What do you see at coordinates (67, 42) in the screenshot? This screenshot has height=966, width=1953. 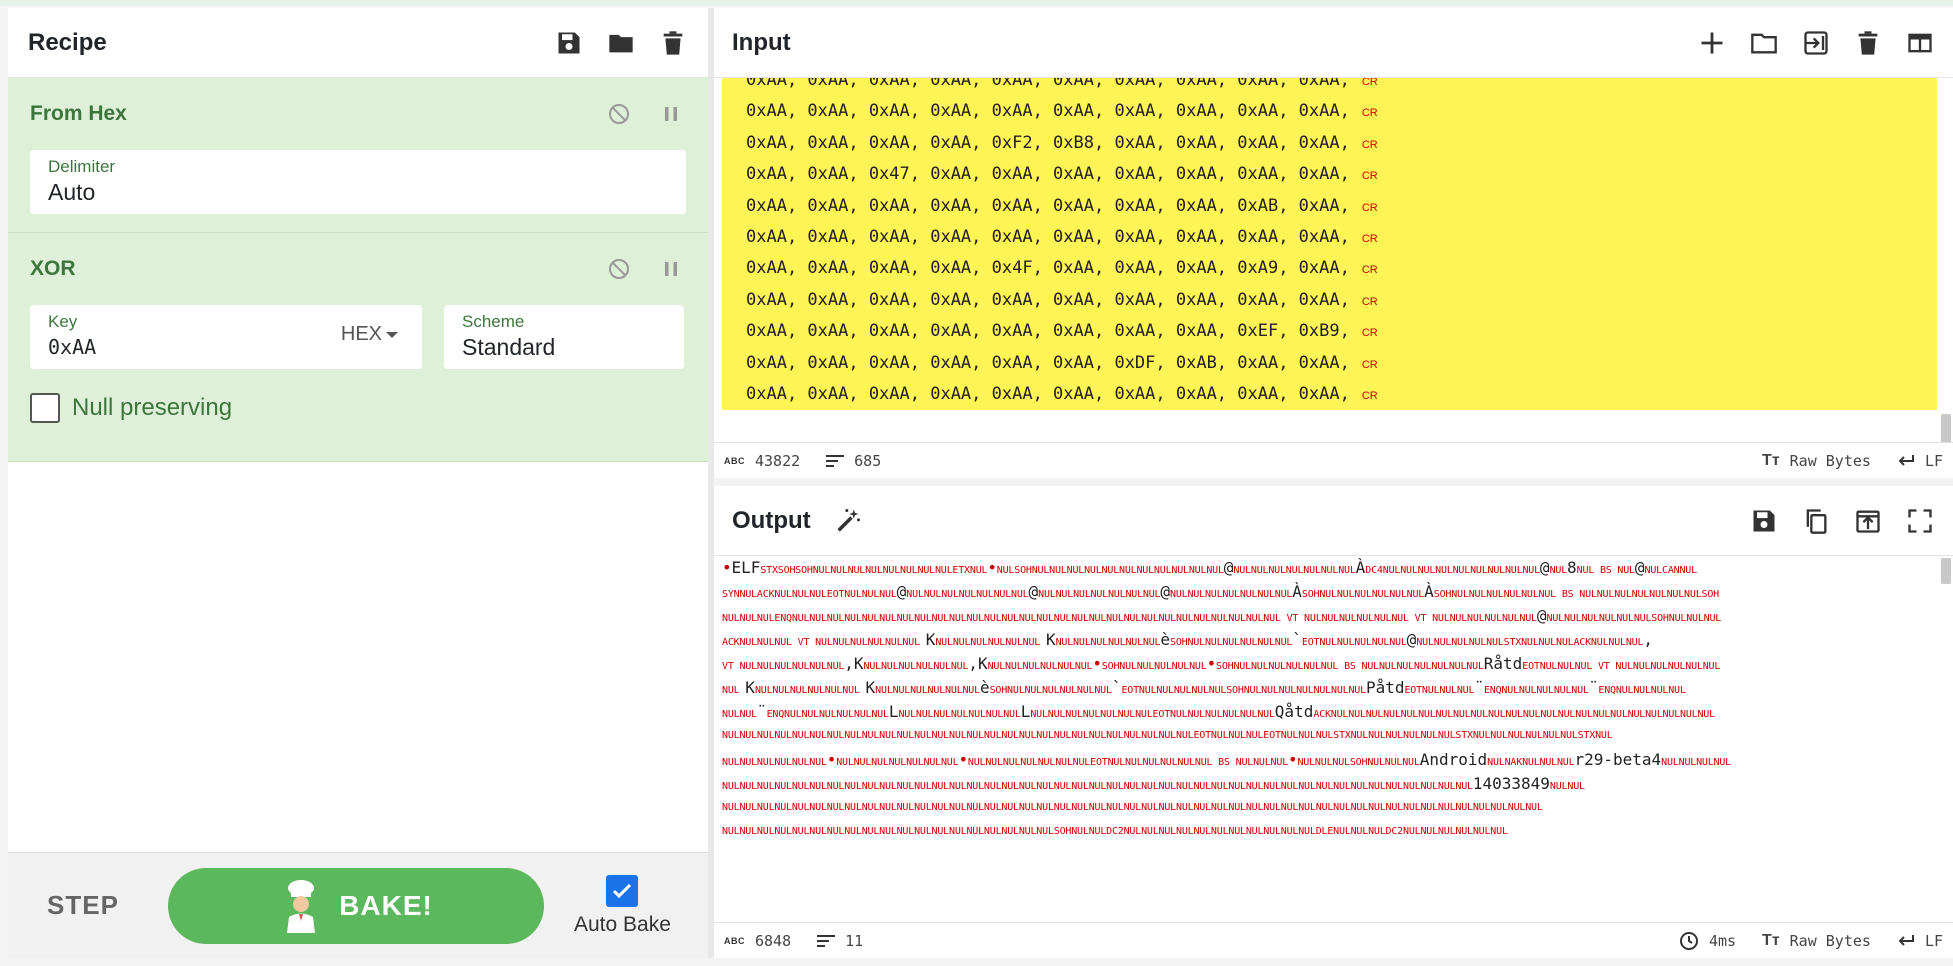 I see `recipe-title: Recipe` at bounding box center [67, 42].